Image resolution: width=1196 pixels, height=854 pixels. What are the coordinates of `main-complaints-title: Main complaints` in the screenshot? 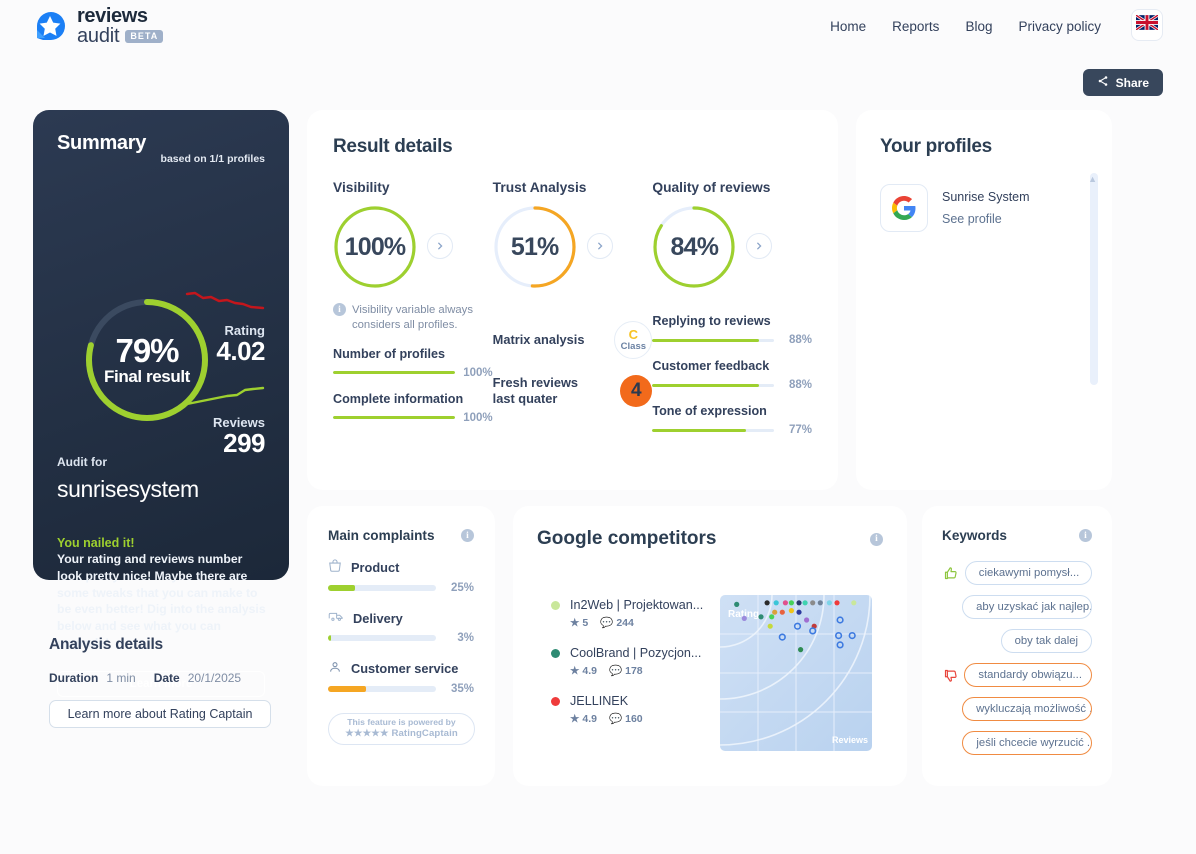 It's located at (381, 535).